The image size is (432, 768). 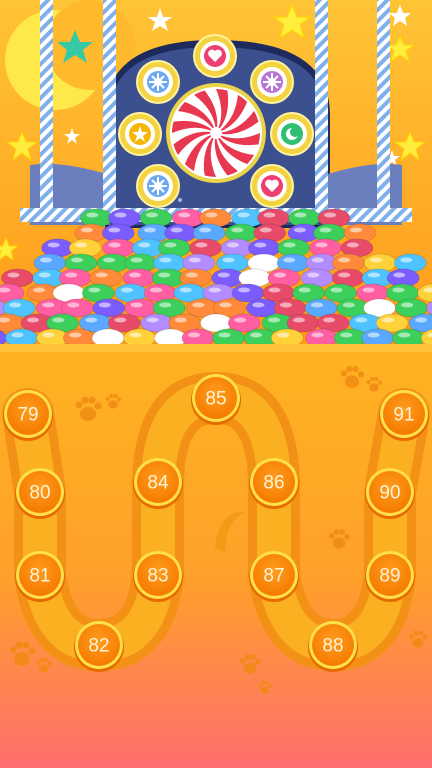 I want to click on level-node-79: 79, so click(x=28, y=415).